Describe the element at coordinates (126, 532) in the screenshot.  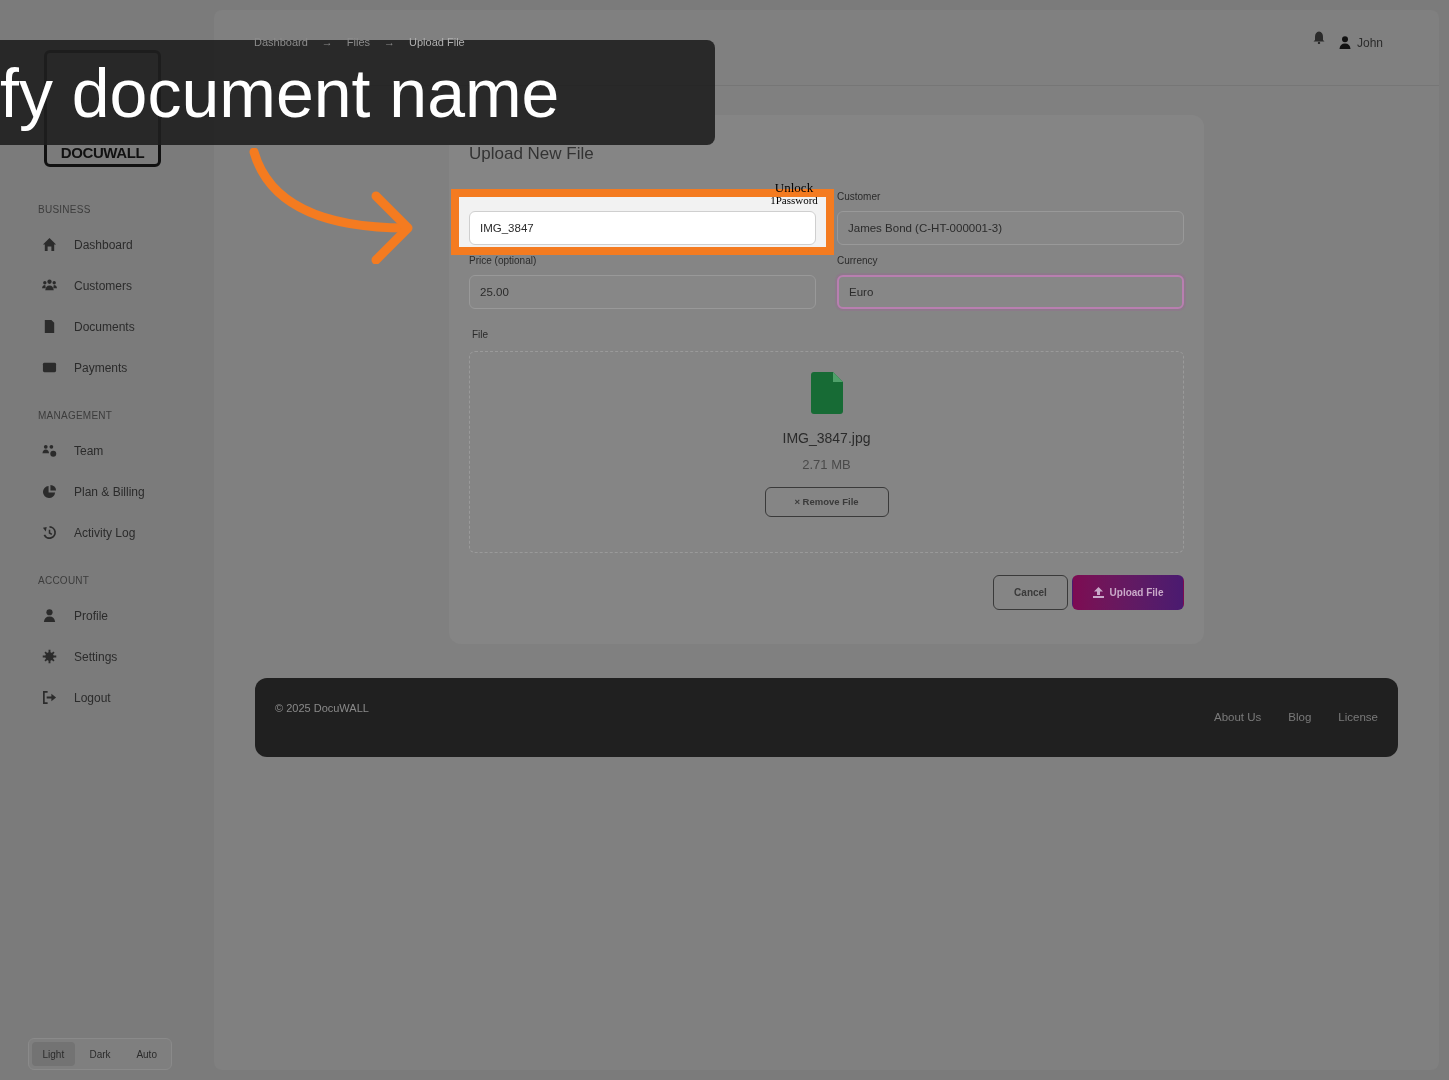
I see `sidebar-item: Activity Log` at that location.